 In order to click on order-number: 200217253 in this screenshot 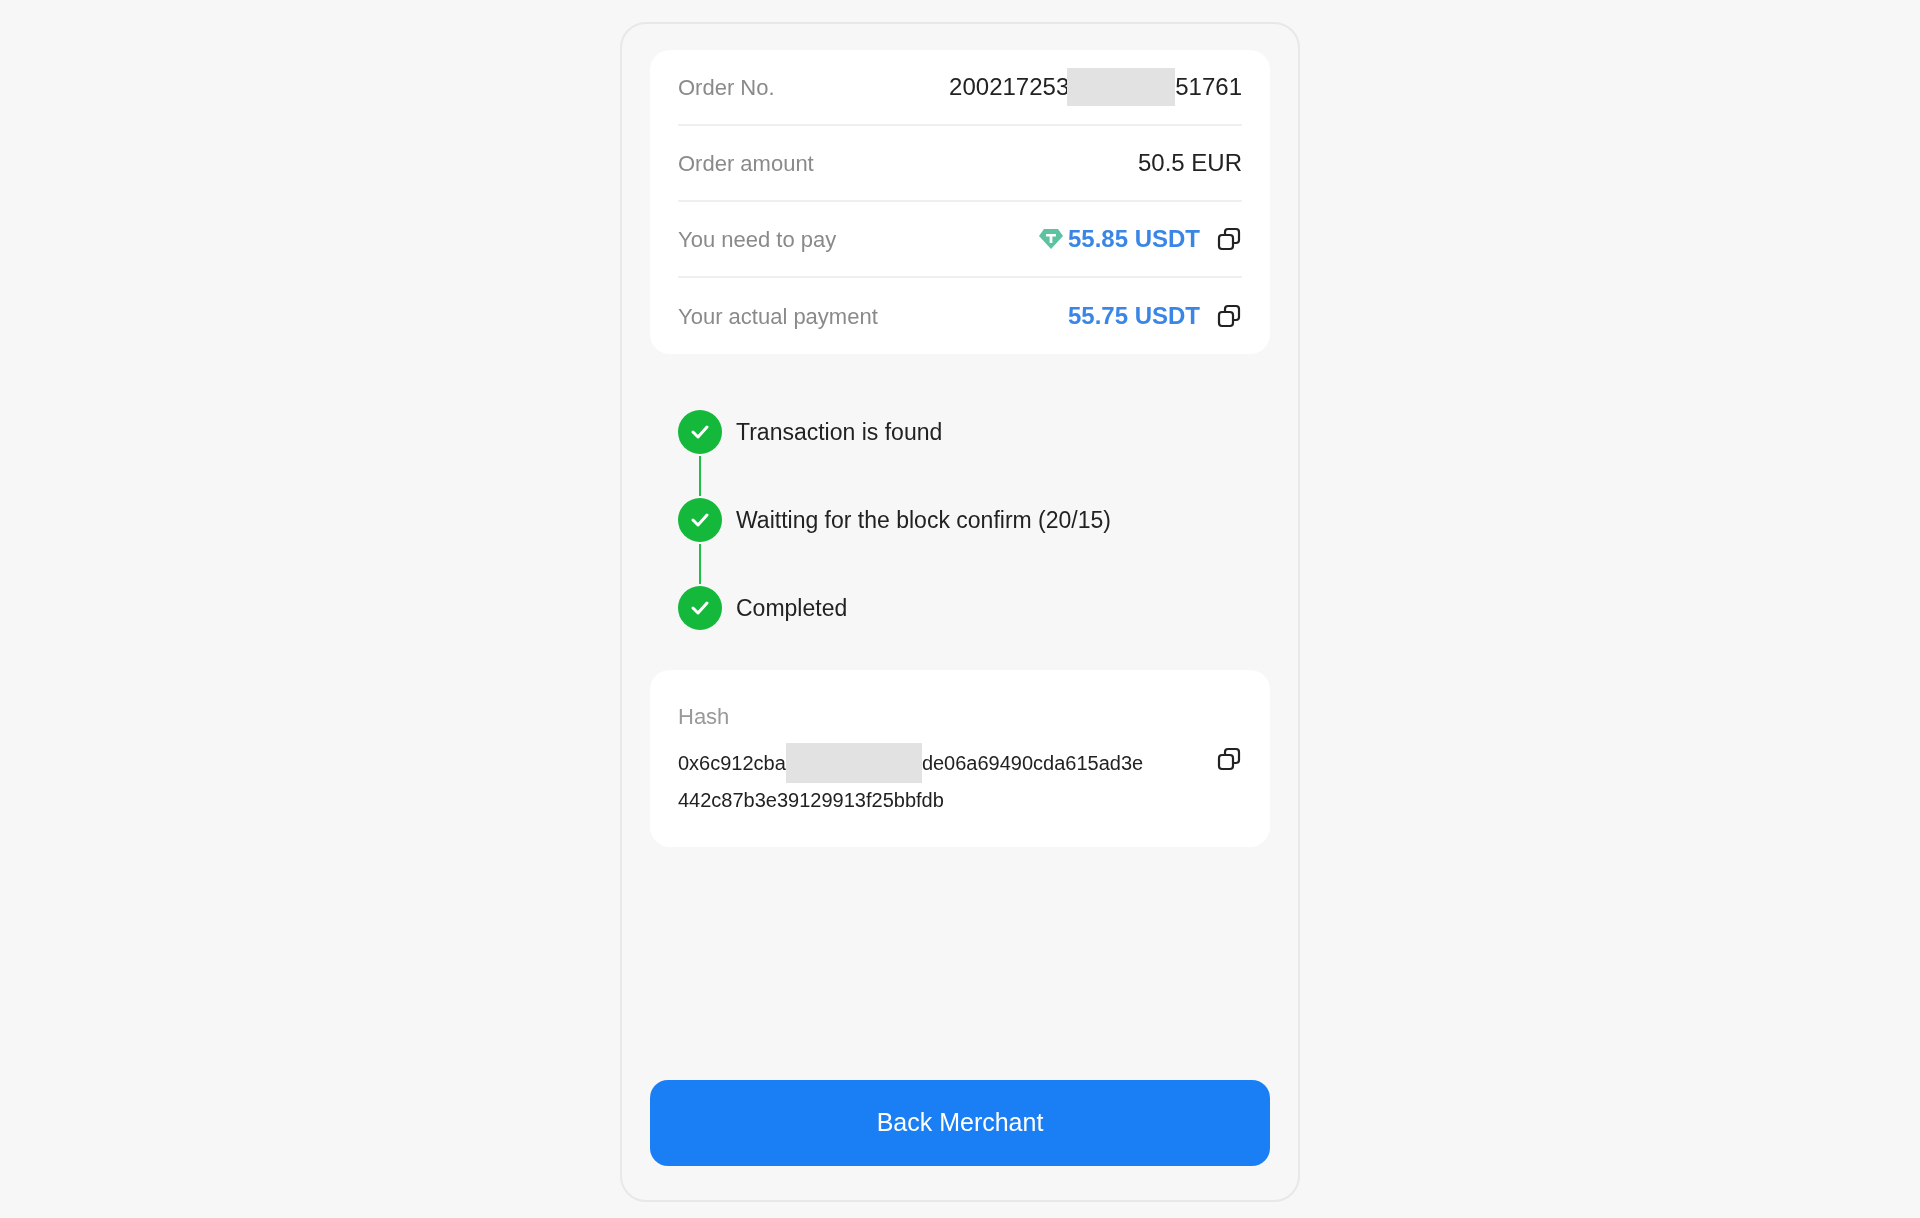, I will do `click(1009, 87)`.